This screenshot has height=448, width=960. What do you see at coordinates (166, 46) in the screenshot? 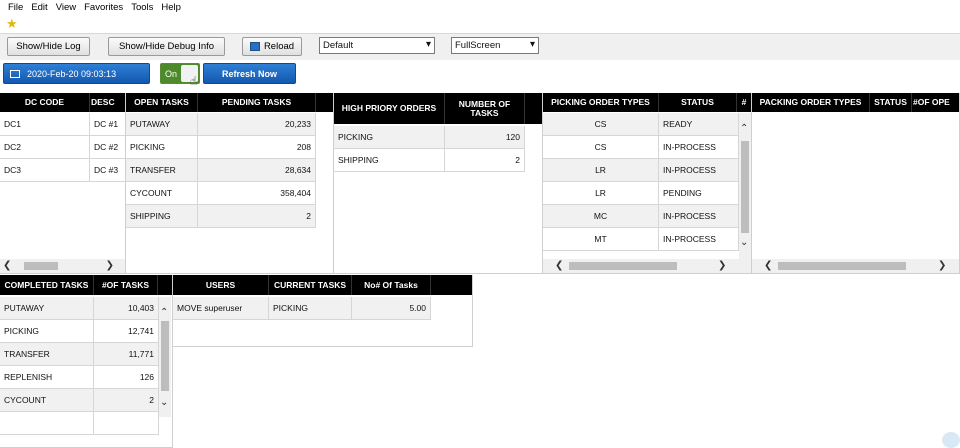
I see `show-hide-debug-button: Show/Hide Debug Info` at bounding box center [166, 46].